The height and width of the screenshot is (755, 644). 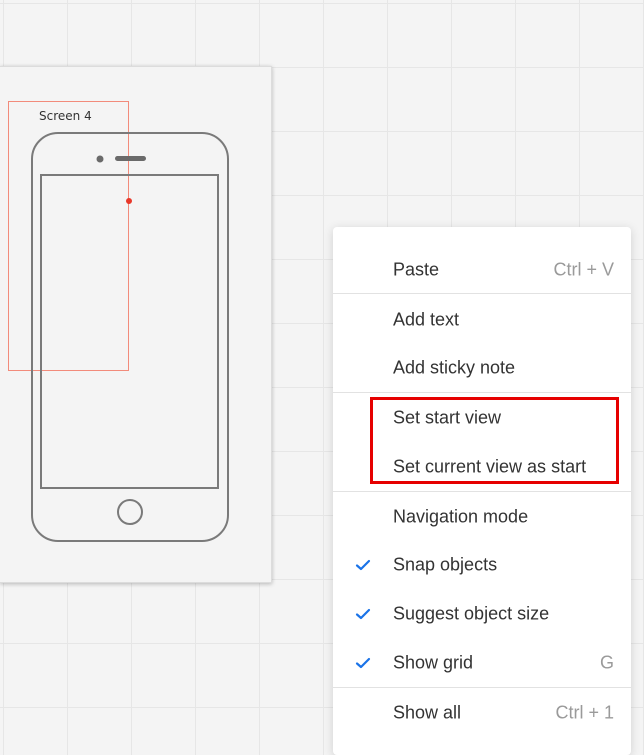 What do you see at coordinates (482, 712) in the screenshot?
I see `menu-item-show-all: Show all Ctrl + 1` at bounding box center [482, 712].